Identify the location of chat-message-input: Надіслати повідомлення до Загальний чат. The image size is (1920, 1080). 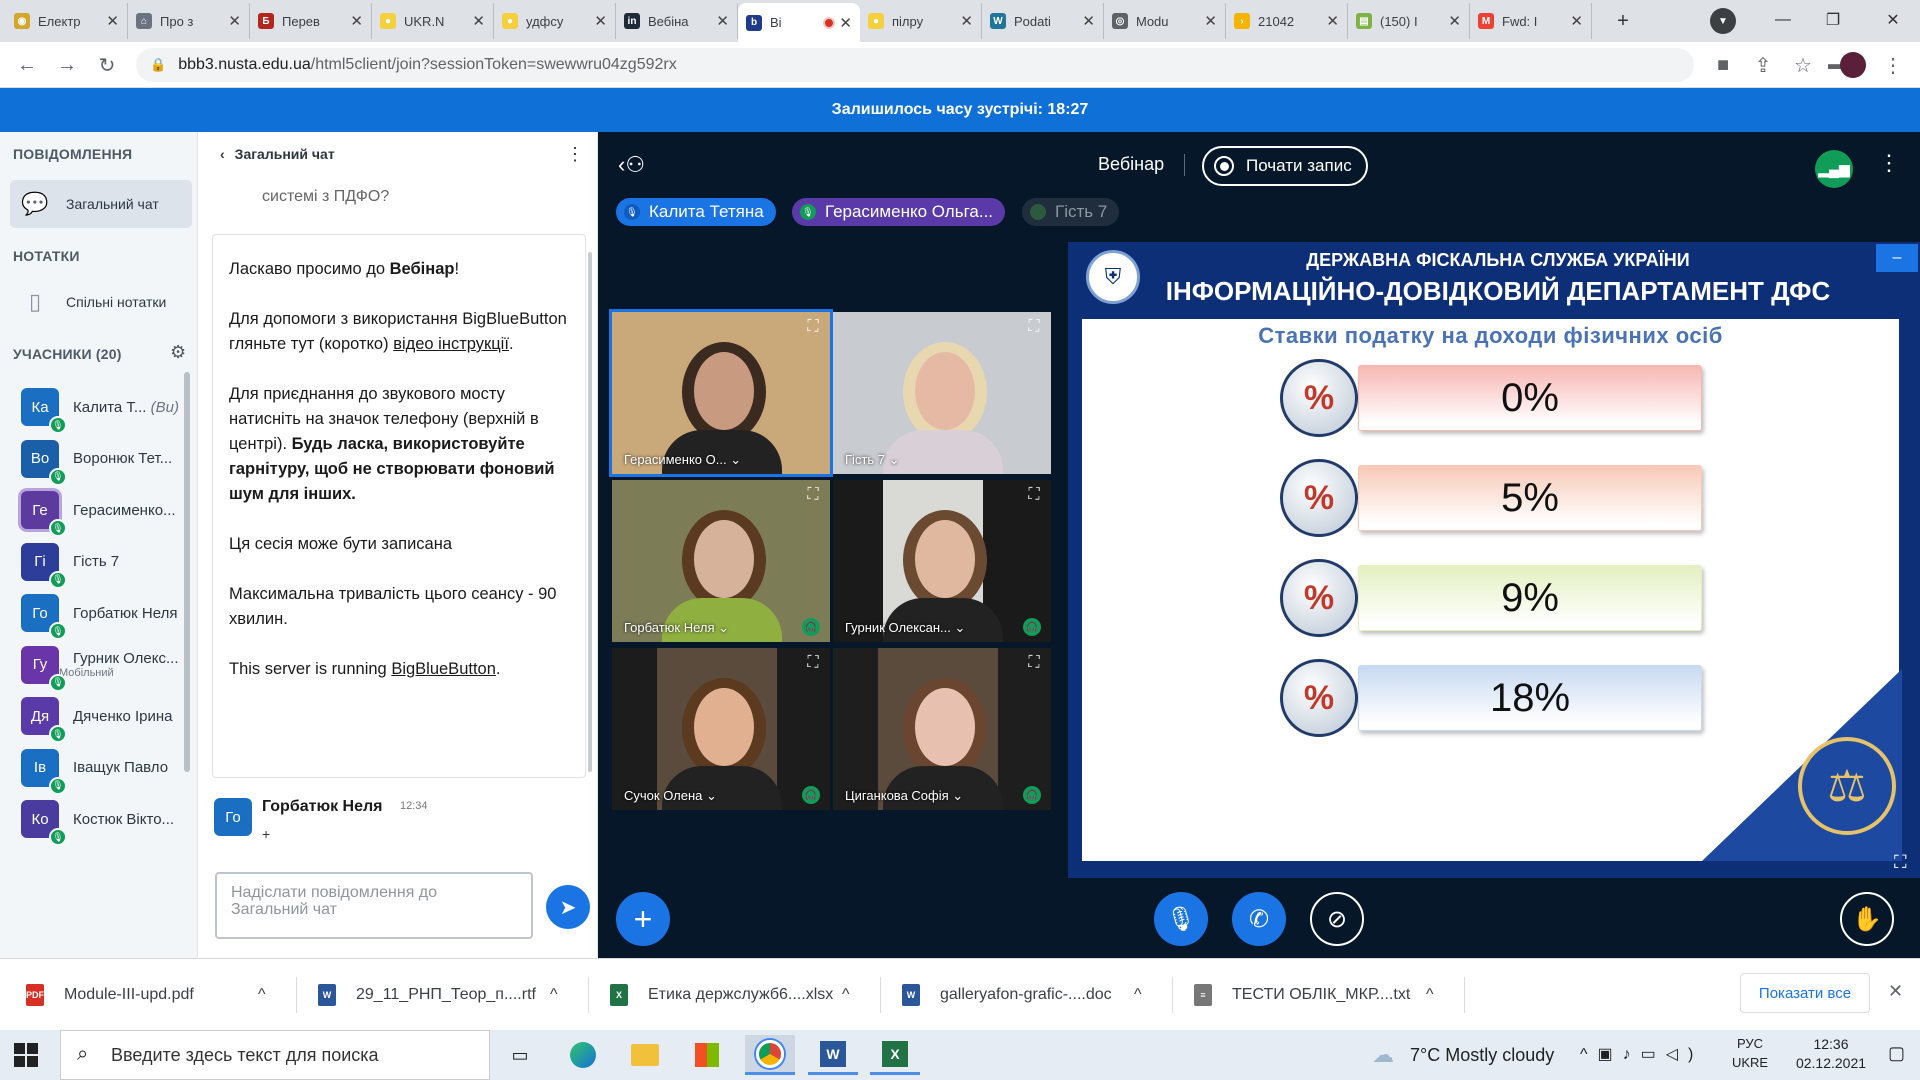
(374, 905).